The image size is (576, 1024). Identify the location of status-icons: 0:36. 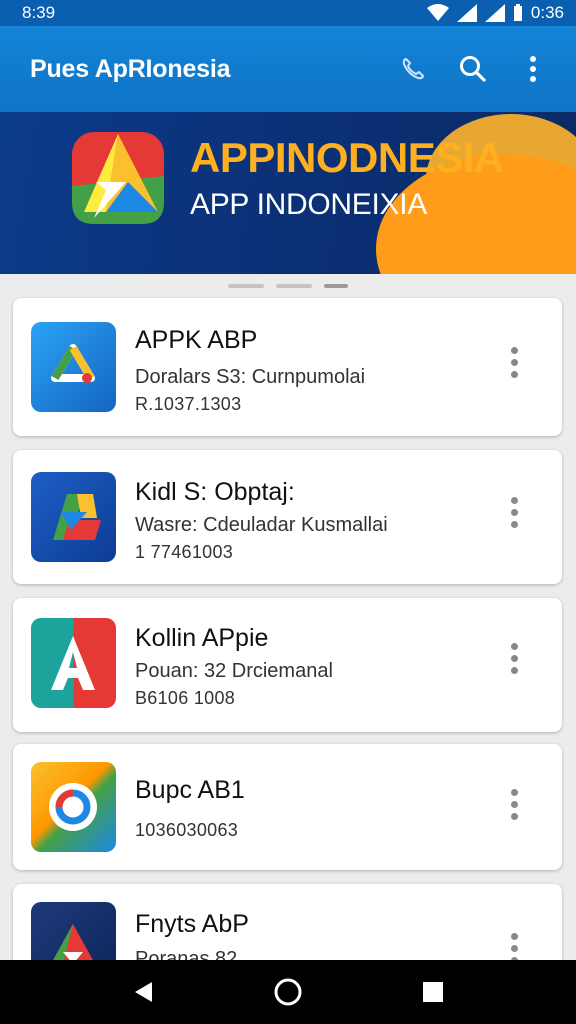
(495, 13).